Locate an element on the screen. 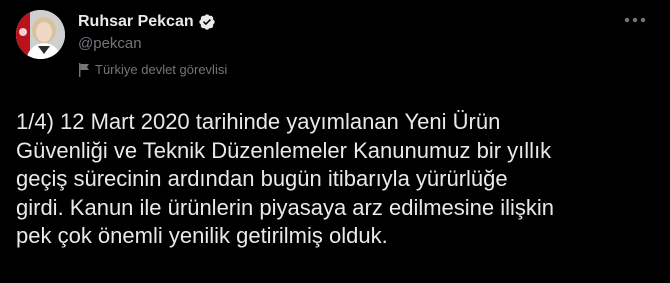 This screenshot has width=670, height=283. government-flag-icon is located at coordinates (84, 70).